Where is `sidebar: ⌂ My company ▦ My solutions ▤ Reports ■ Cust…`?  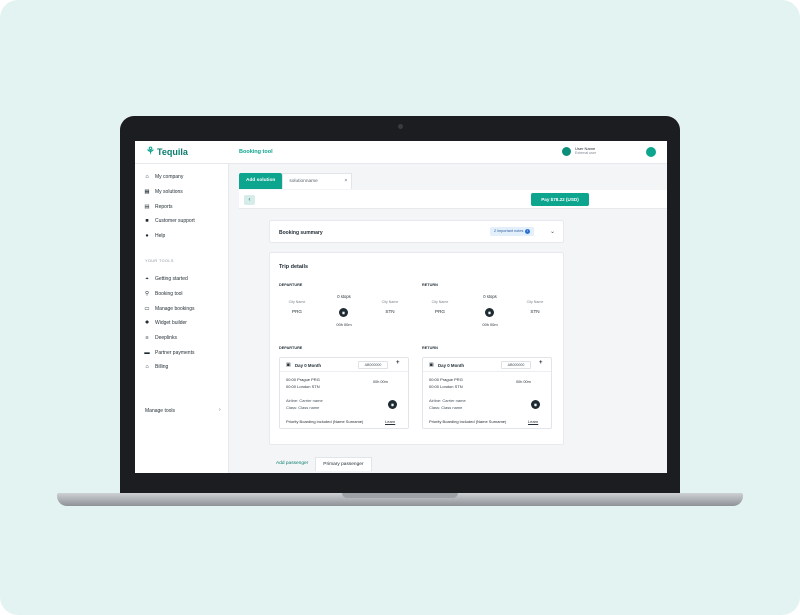 sidebar: ⌂ My company ▦ My solutions ▤ Reports ■ Cust… is located at coordinates (182, 318).